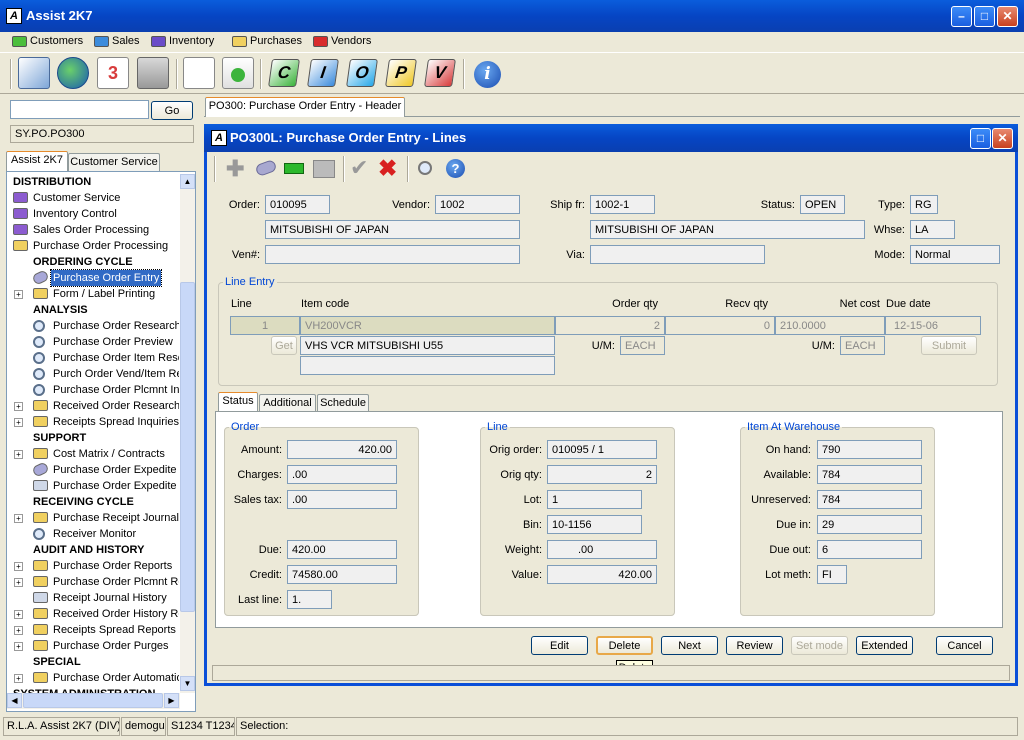  I want to click on close-icon: ✕, so click(1007, 16).